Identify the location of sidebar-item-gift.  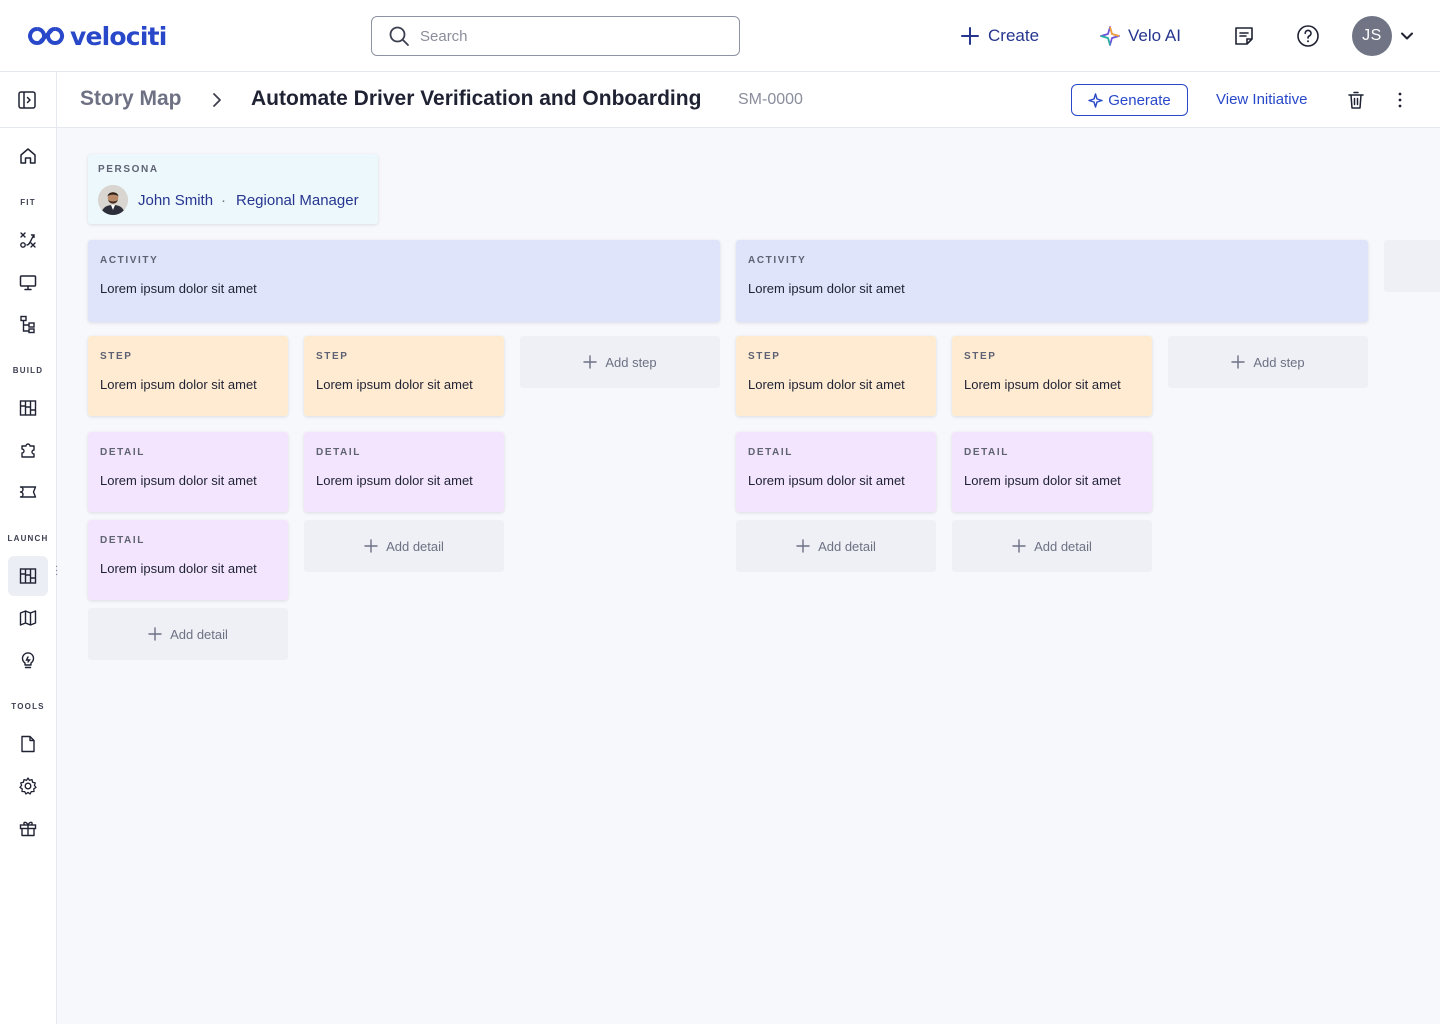
(28, 828).